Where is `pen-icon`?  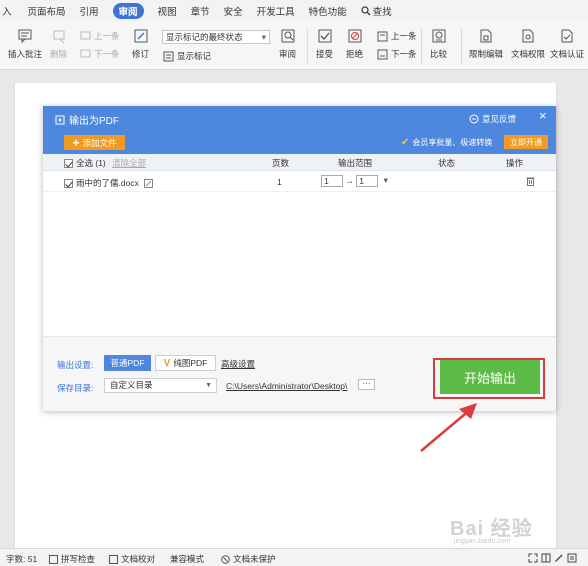 pen-icon is located at coordinates (559, 558).